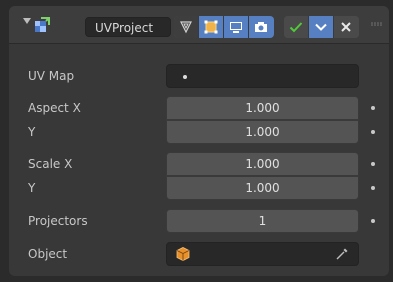 This screenshot has width=393, height=282. I want to click on scale-x-field: 1.000, so click(262, 164).